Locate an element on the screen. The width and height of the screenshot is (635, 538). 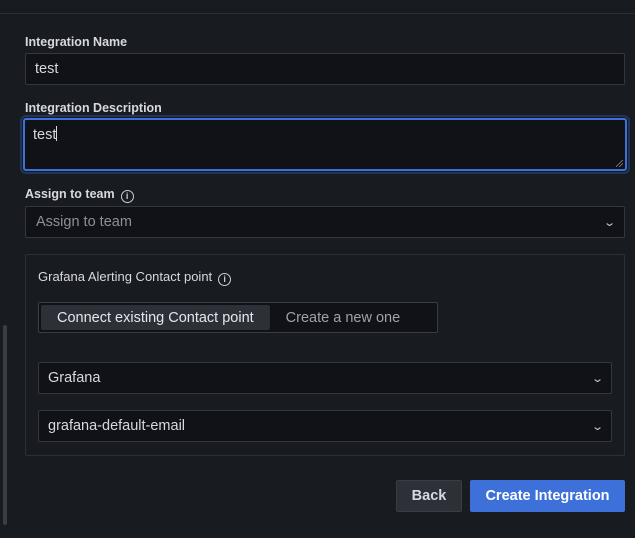
integration-name-label: Integration Name is located at coordinates (76, 42).